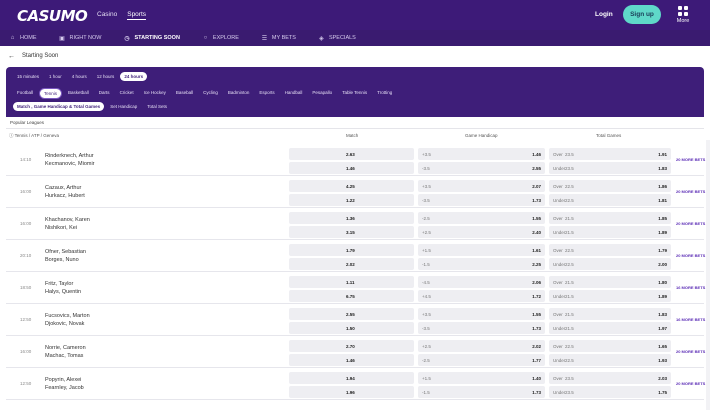 The height and width of the screenshot is (410, 710). Describe the element at coordinates (11, 56) in the screenshot. I see `back-arrow-icon: ←` at that location.